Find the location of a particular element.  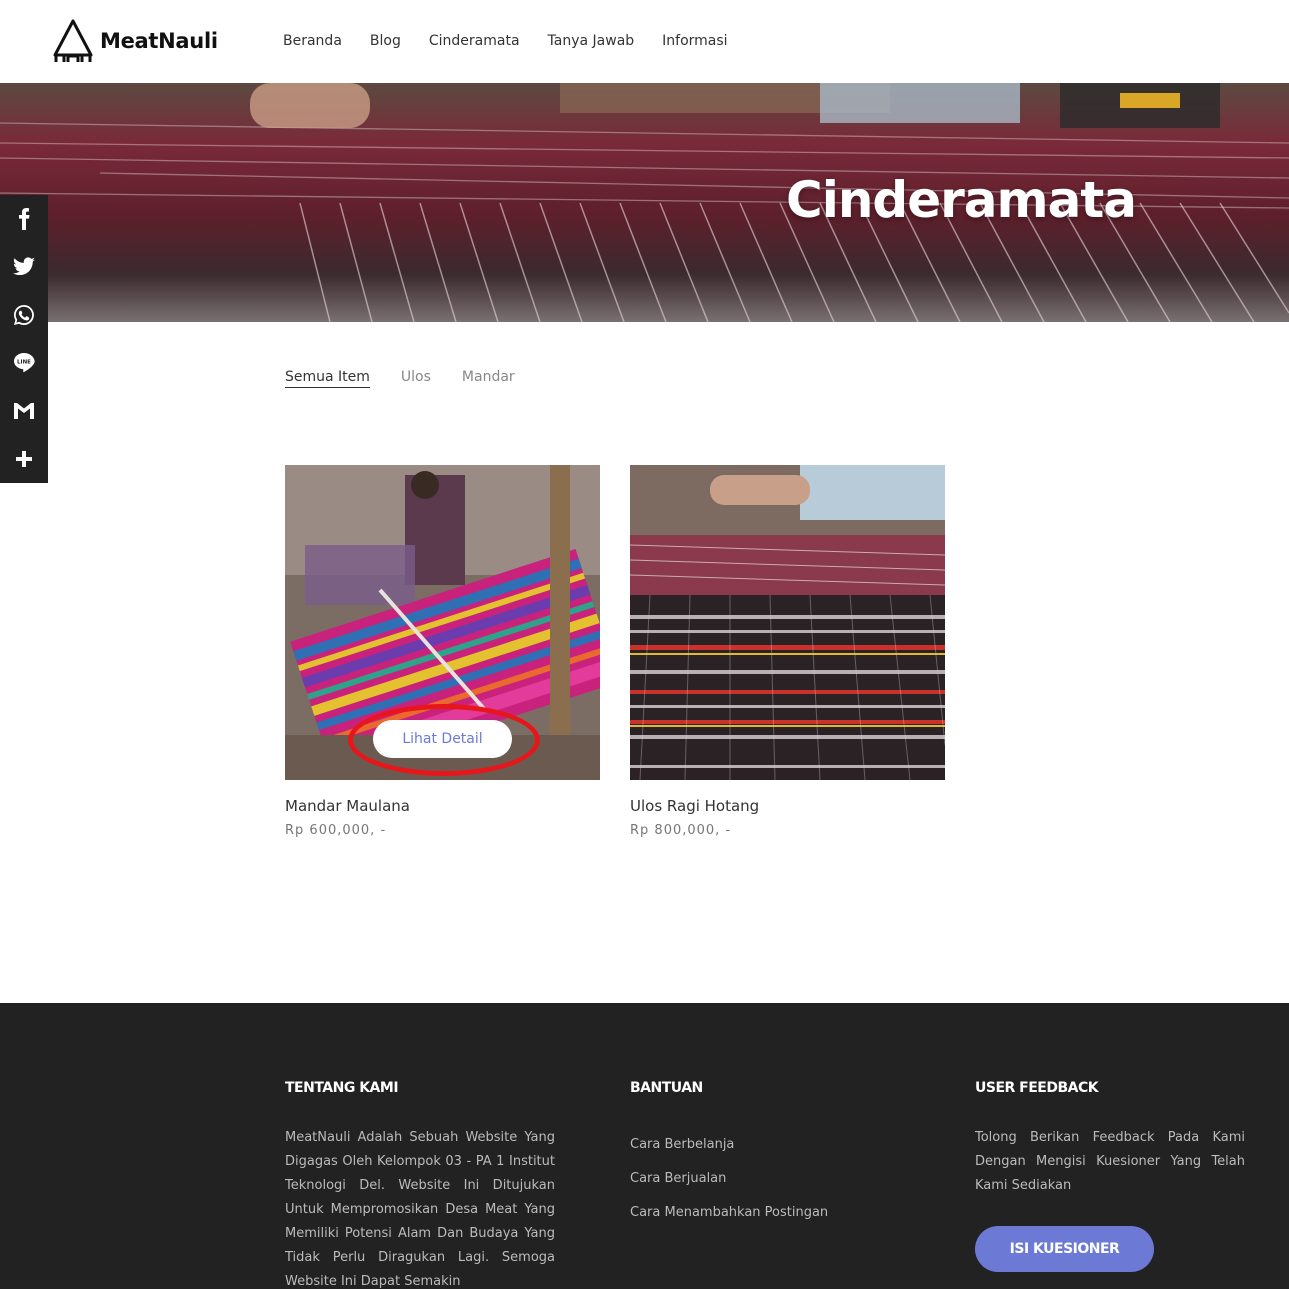

nav-cinderamata: Cinderamata is located at coordinates (474, 41).